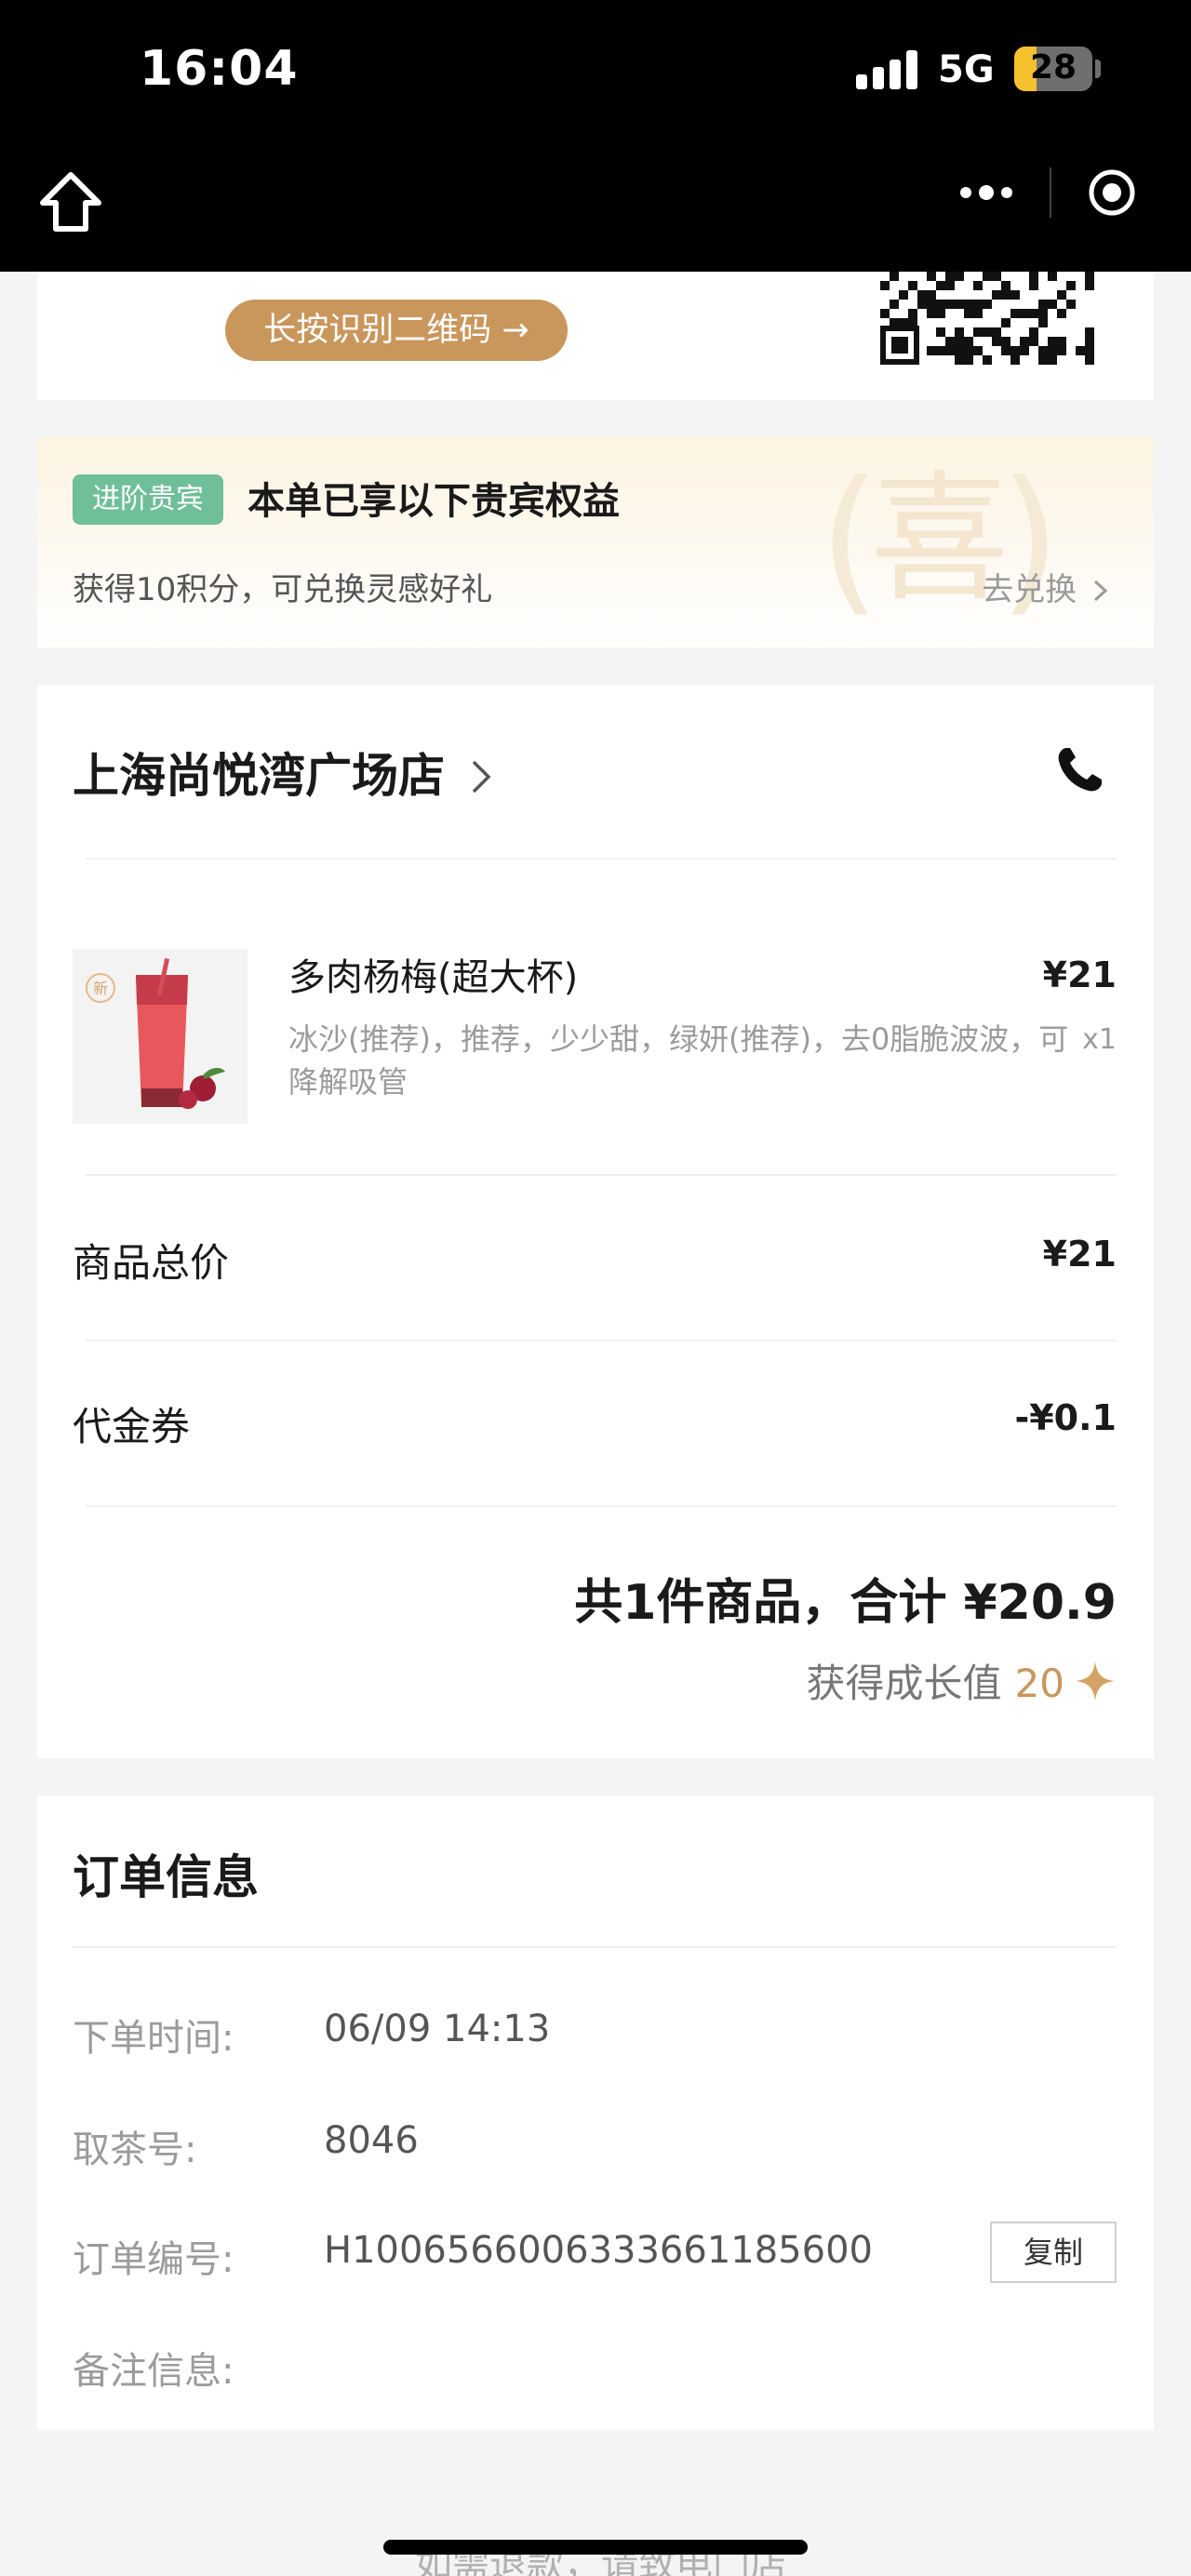  What do you see at coordinates (1095, 1681) in the screenshot?
I see `sparkle-icon` at bounding box center [1095, 1681].